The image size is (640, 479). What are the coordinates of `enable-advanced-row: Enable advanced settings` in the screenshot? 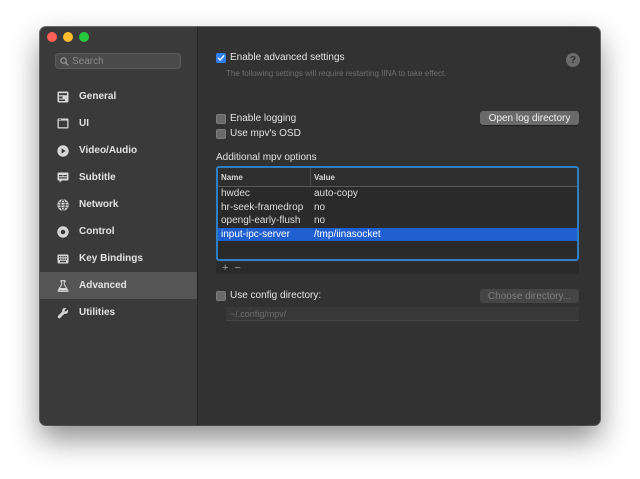 It's located at (280, 57).